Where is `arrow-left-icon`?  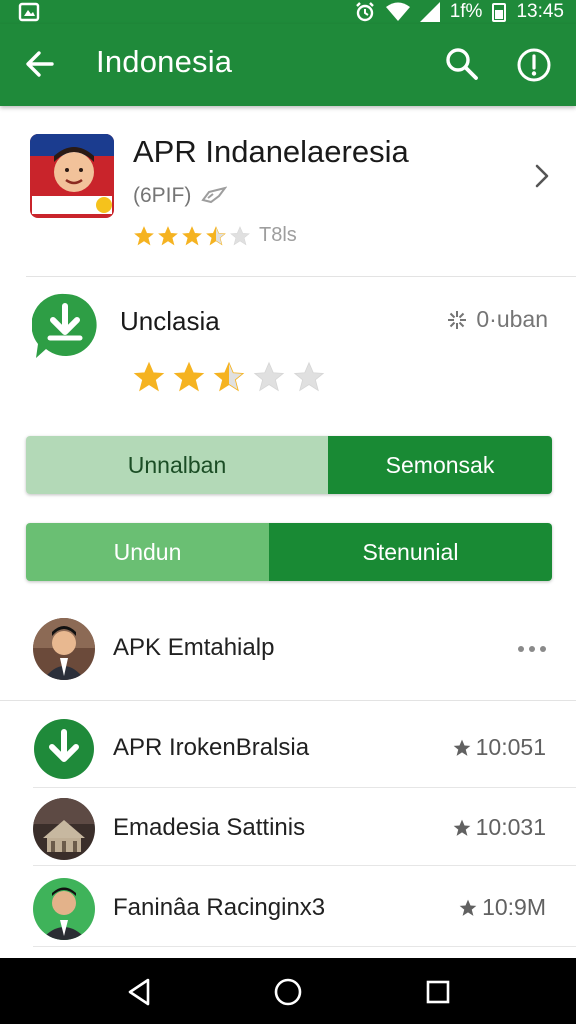
arrow-left-icon is located at coordinates (40, 64).